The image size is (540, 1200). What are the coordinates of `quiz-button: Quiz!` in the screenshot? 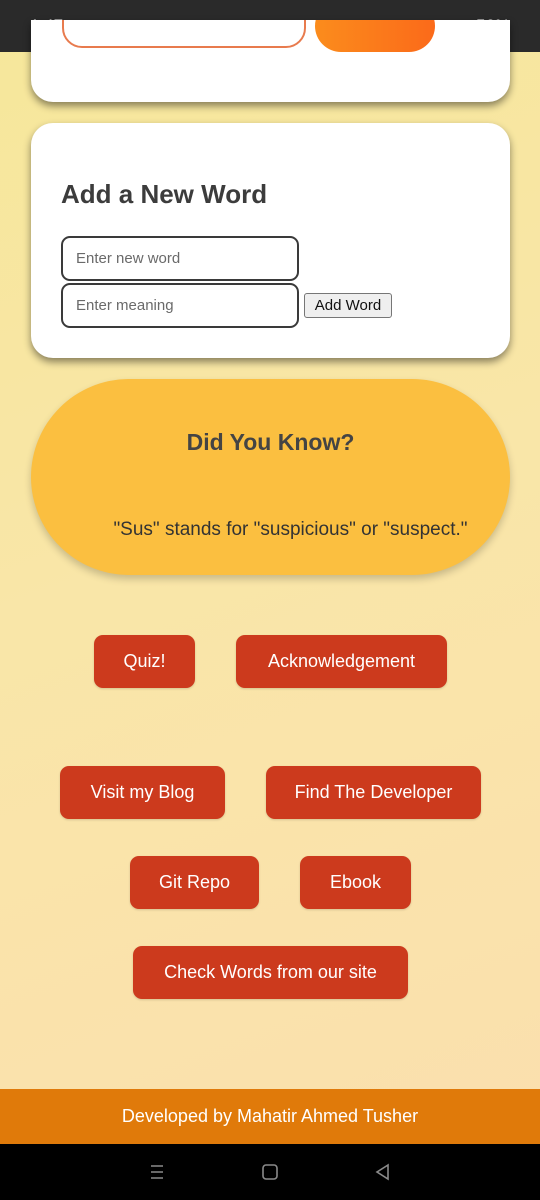 It's located at (144, 661).